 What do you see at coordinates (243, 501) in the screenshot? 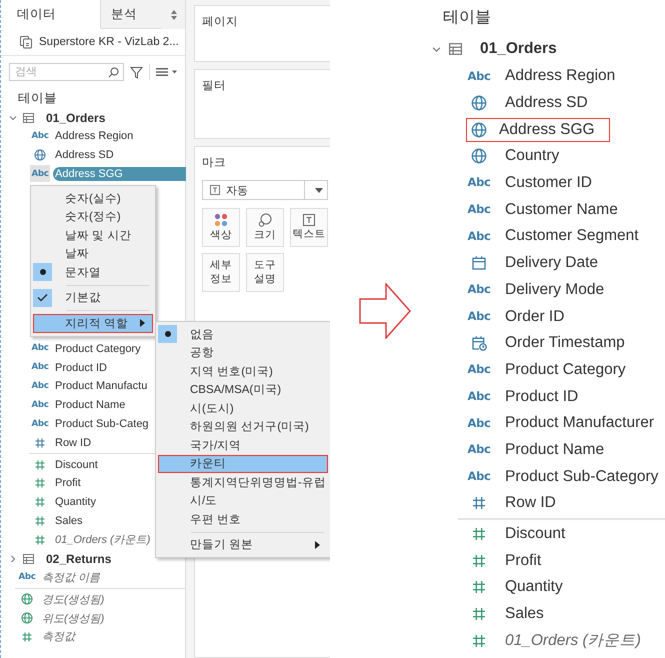
I see `menu-item: 시/도` at bounding box center [243, 501].